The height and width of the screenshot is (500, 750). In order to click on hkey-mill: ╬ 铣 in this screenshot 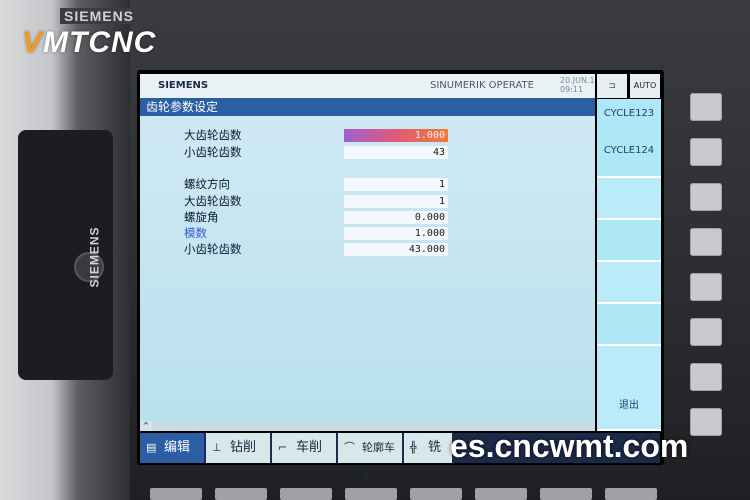, I will do `click(429, 448)`.